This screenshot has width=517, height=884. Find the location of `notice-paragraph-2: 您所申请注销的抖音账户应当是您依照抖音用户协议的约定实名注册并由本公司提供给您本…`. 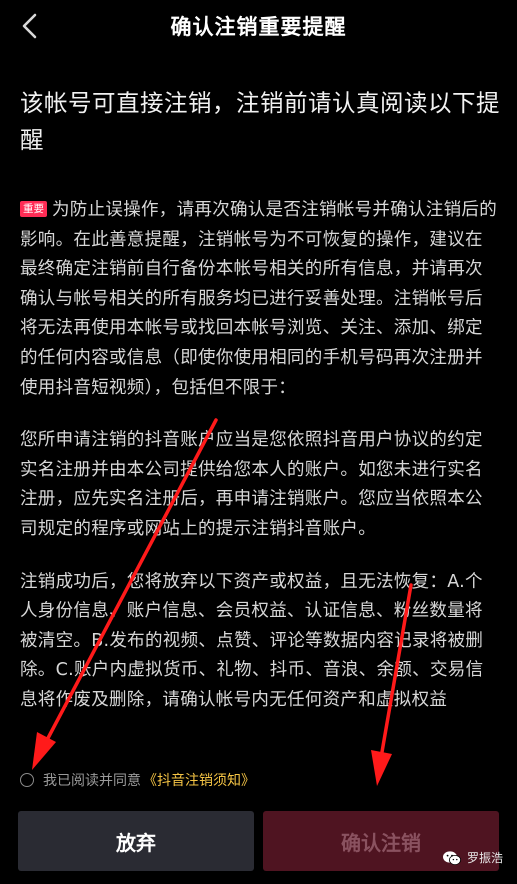

notice-paragraph-2: 您所申请注销的抖音账户应当是您依照抖音用户协议的约定实名注册并由本公司提供给您本… is located at coordinates (251, 484).